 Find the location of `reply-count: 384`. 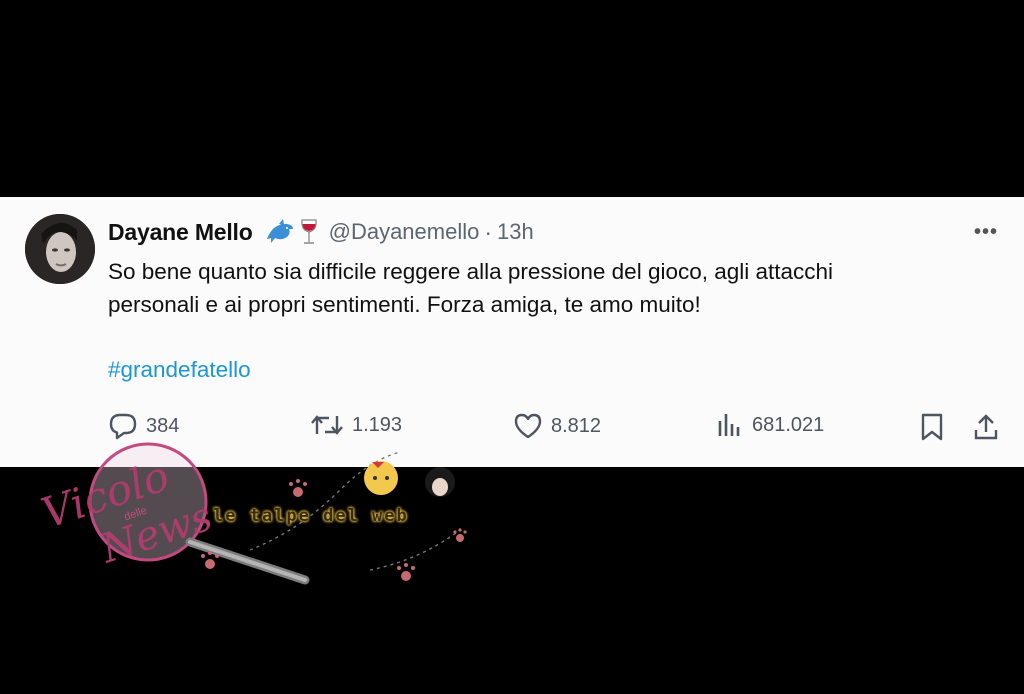

reply-count: 384 is located at coordinates (163, 425).